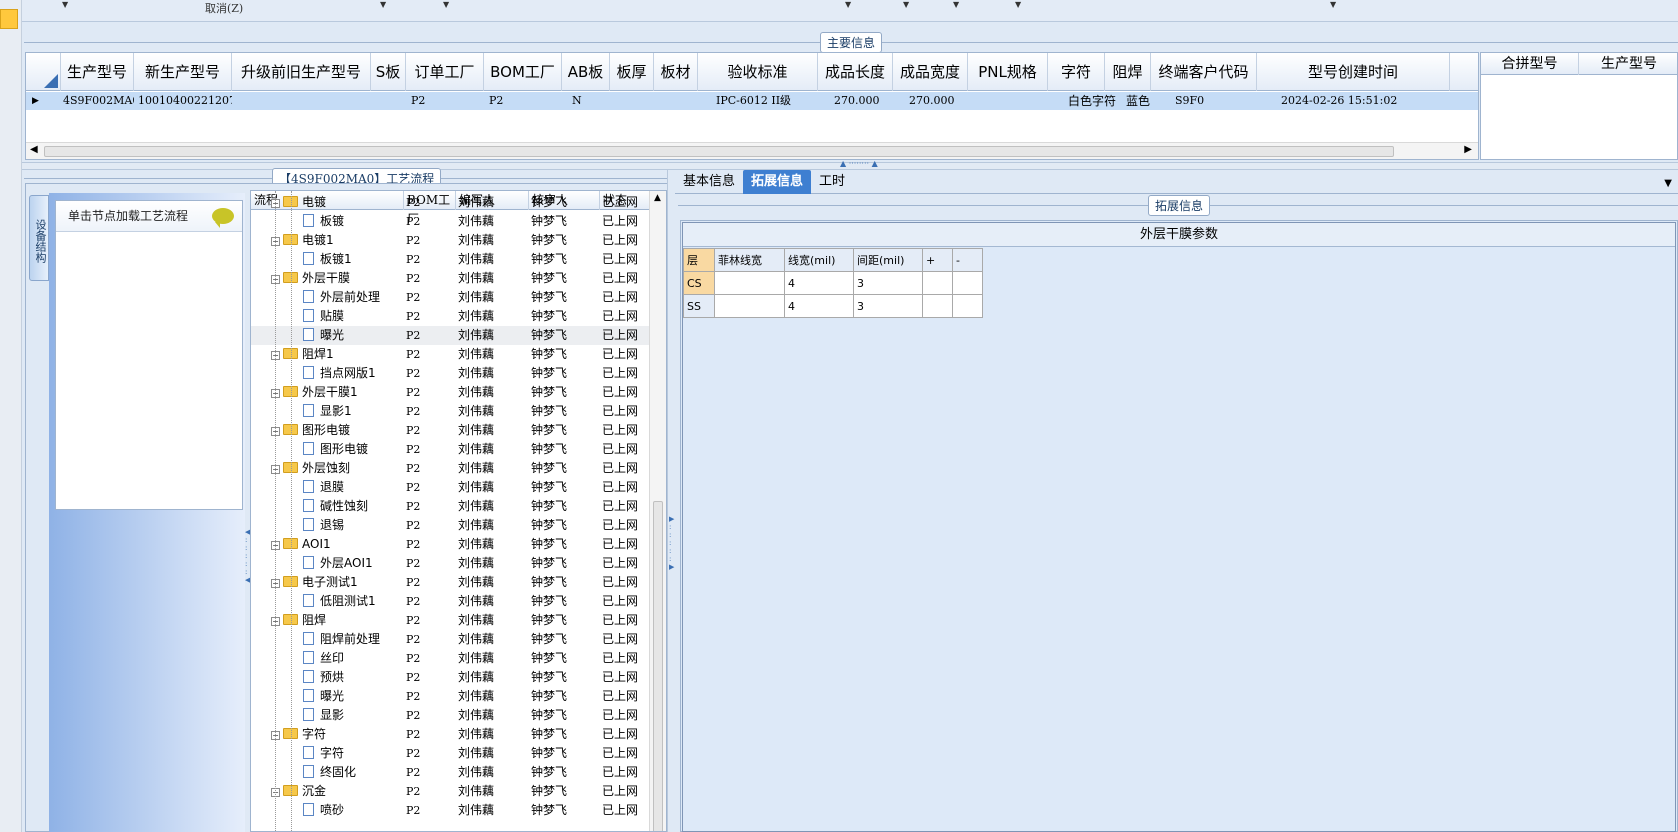  Describe the element at coordinates (671, 501) in the screenshot. I see `vertical-splitter: ▶::::: ▶` at that location.